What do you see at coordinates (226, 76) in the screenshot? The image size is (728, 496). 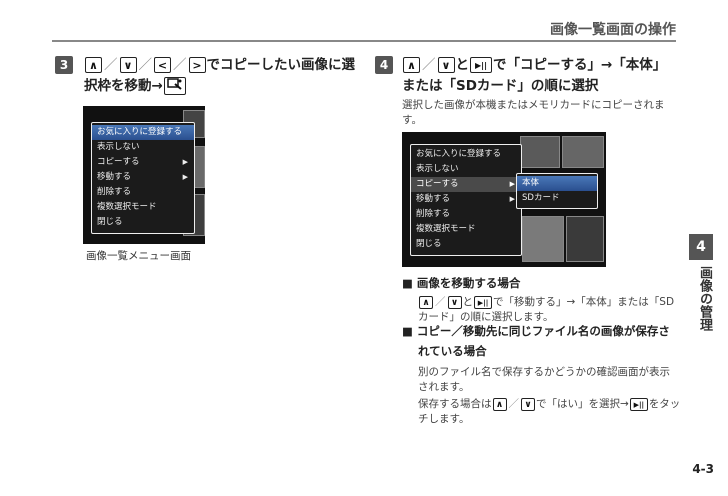 I see `step3-instruction: ∧ ／ ∨ ／ < ／ > でコピーしたい画像に選 択枠を移動→` at bounding box center [226, 76].